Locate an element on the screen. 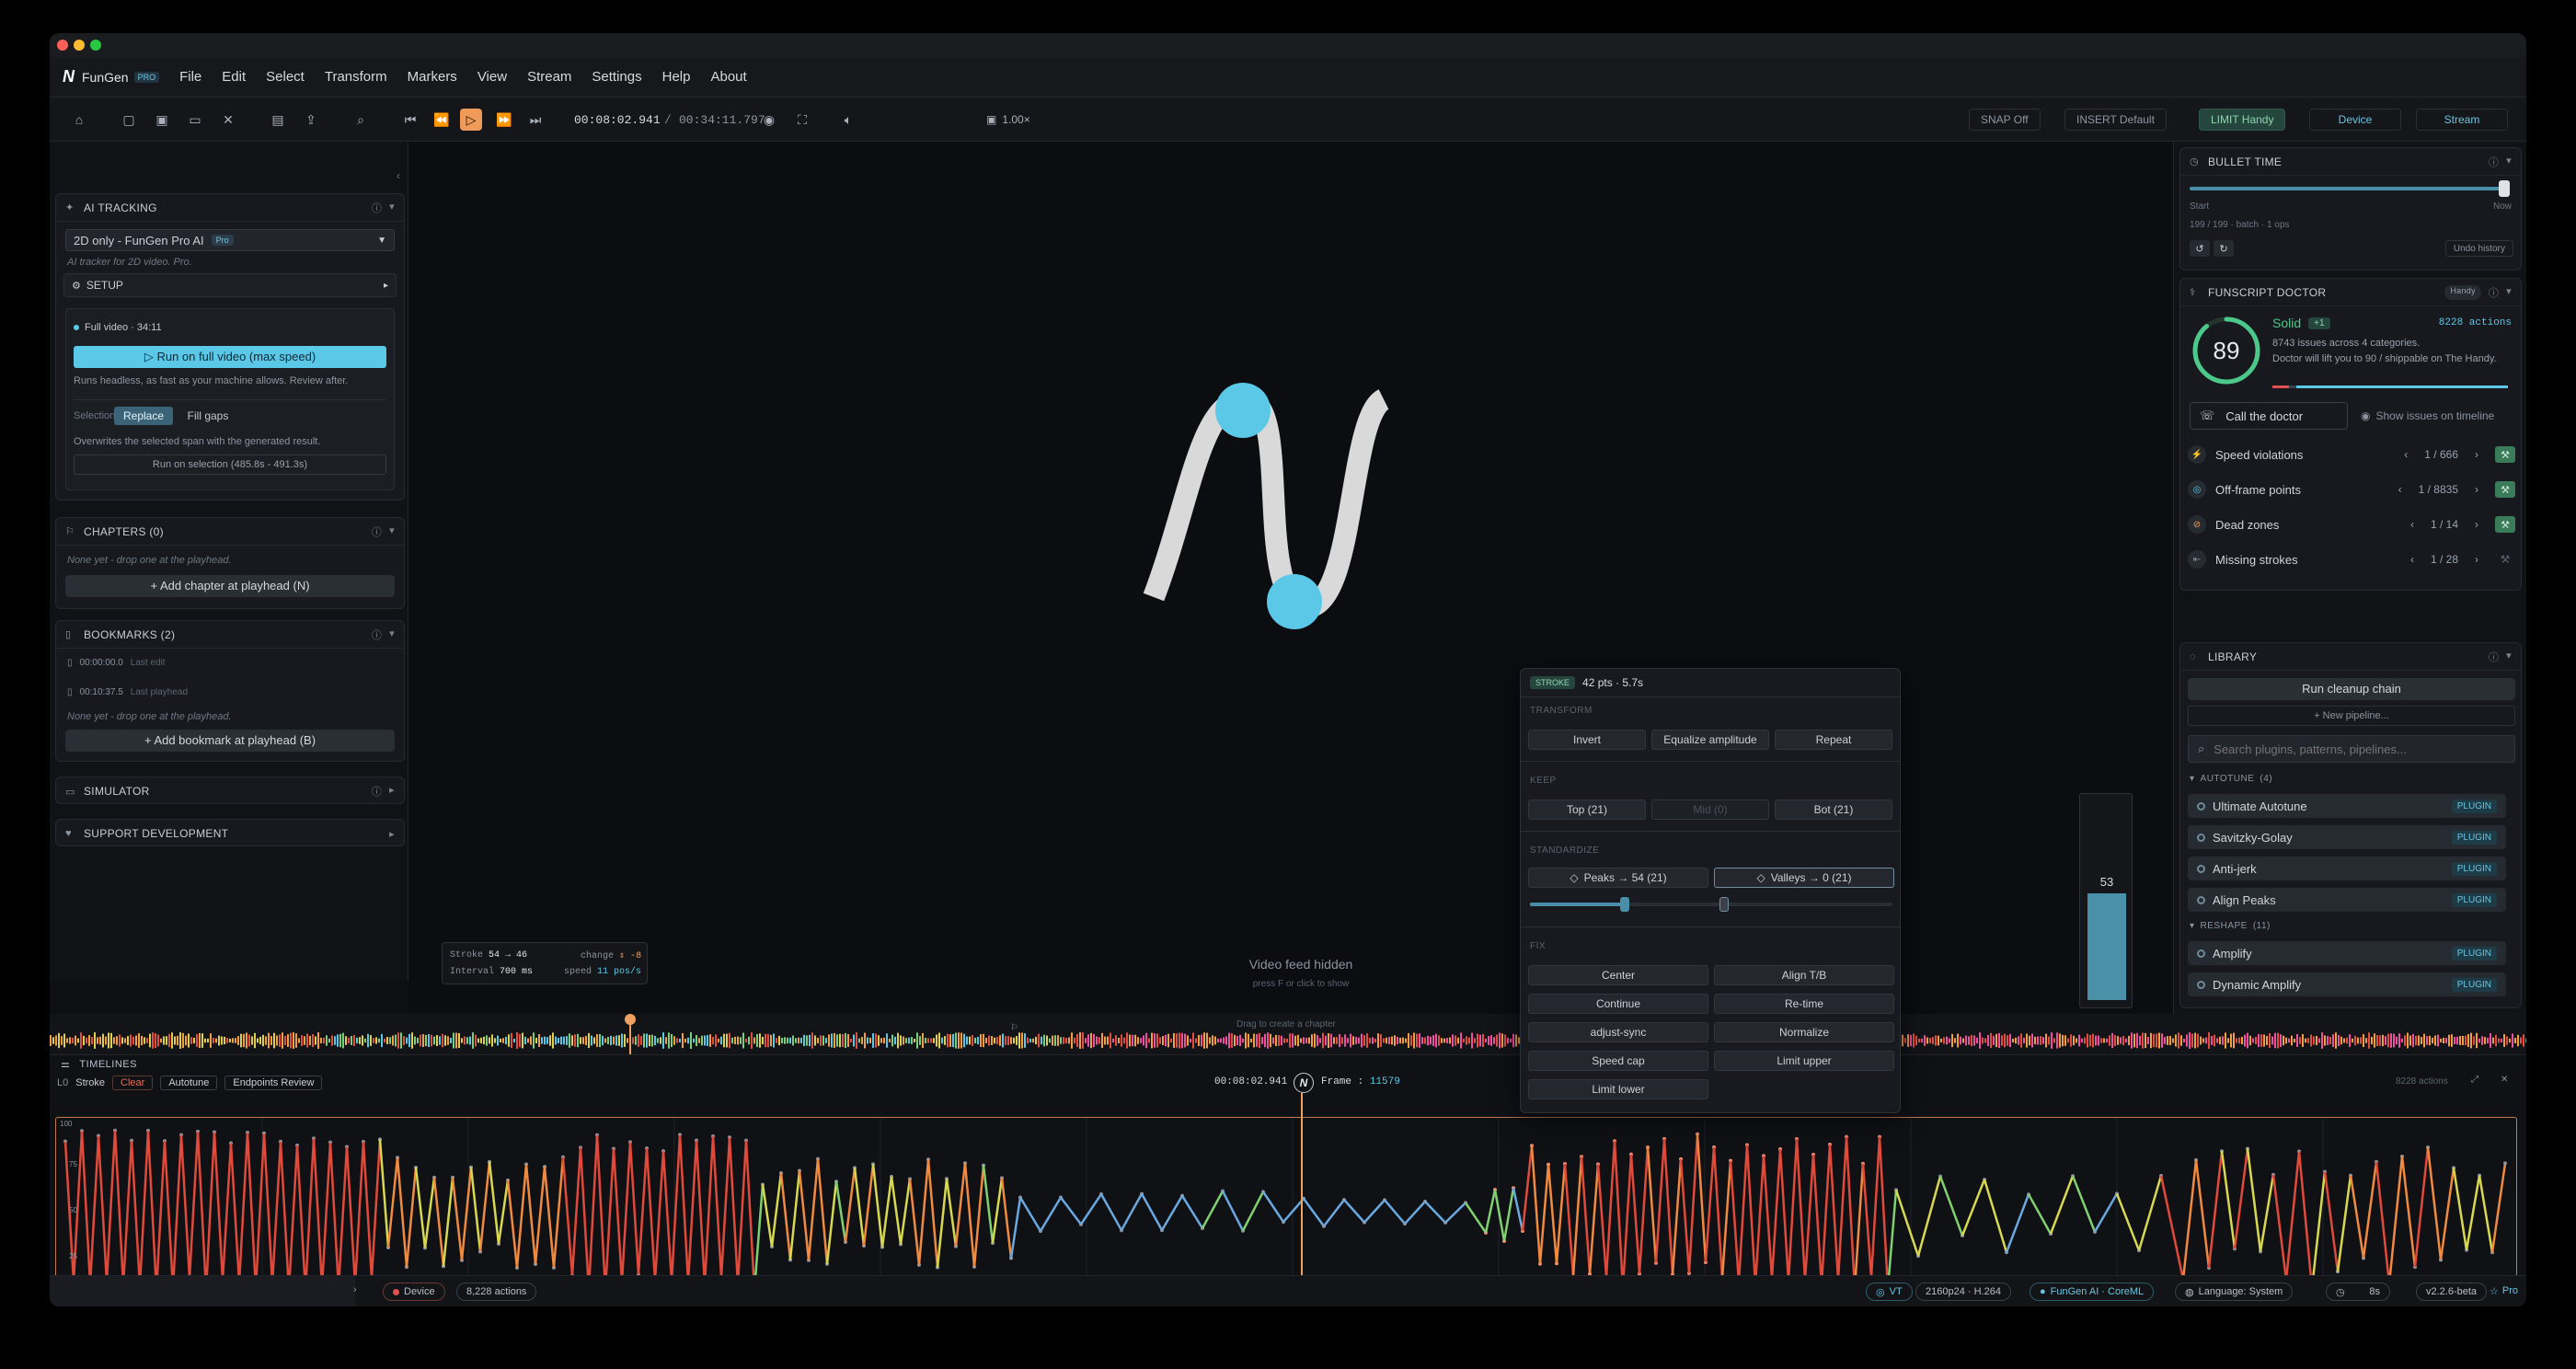 The height and width of the screenshot is (1369, 2576). snap-toggle: SNAP Off is located at coordinates (2005, 120).